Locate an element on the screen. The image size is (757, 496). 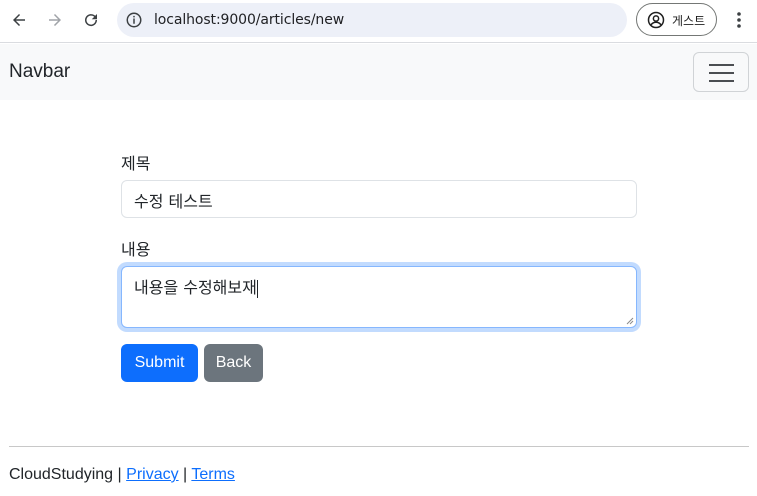
browser-toolbar: localhost:9000/articles/new 게스트 is located at coordinates (378, 21).